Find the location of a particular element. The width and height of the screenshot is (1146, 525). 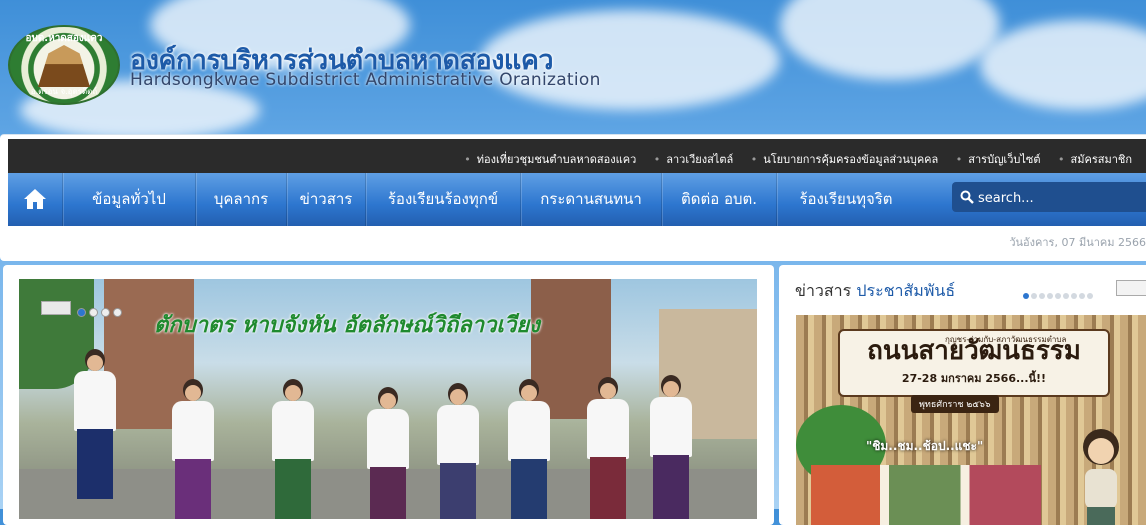

poster-top-text: กุญชร-ร่วมกับ-สภาวัฒนธรรมตำบล is located at coordinates (1006, 339).